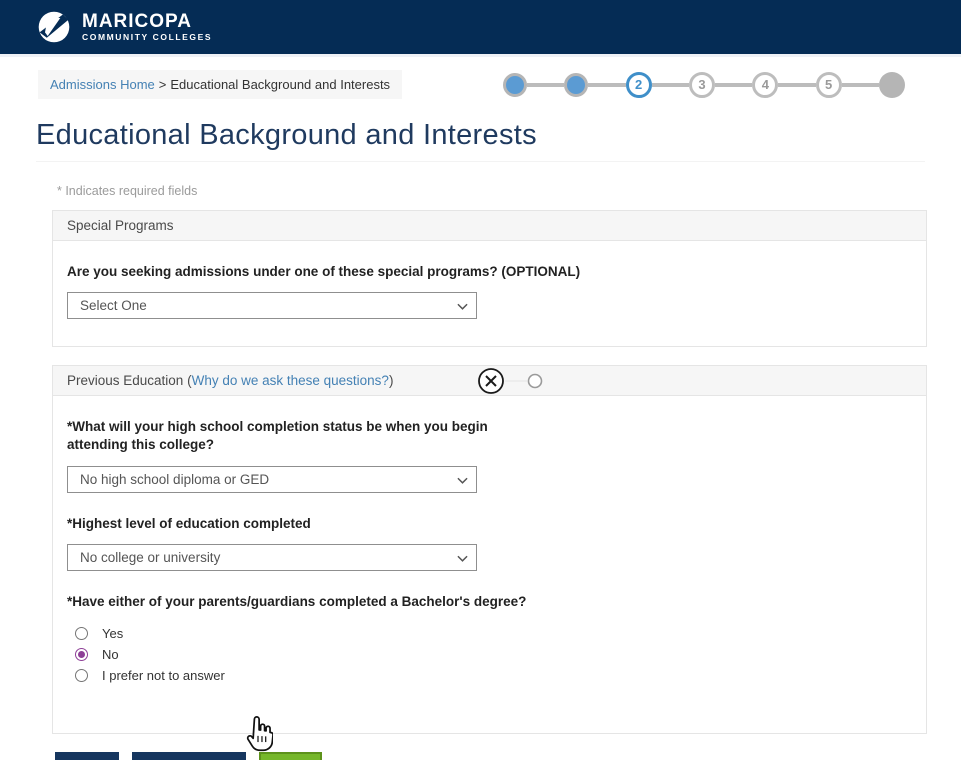 This screenshot has width=961, height=760. Describe the element at coordinates (272, 557) in the screenshot. I see `highest-level-select: No college or university` at that location.